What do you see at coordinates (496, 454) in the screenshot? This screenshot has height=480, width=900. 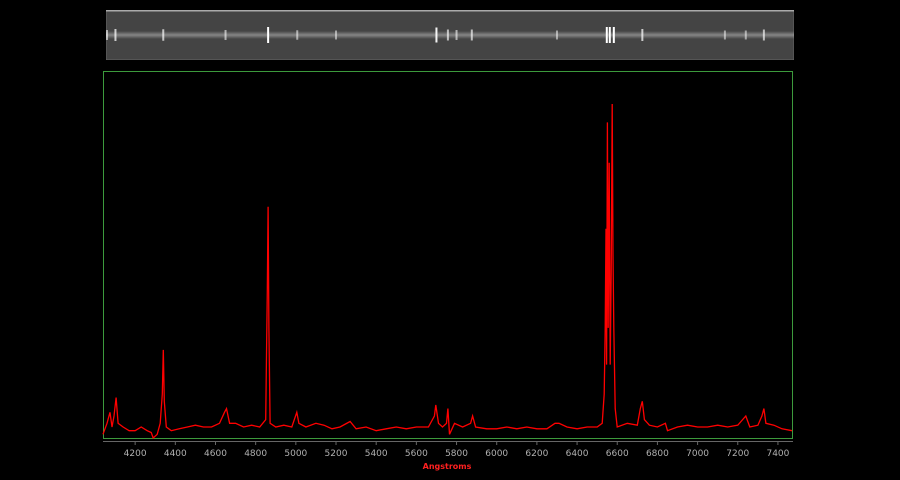 I see `x-tick-label: 6000` at bounding box center [496, 454].